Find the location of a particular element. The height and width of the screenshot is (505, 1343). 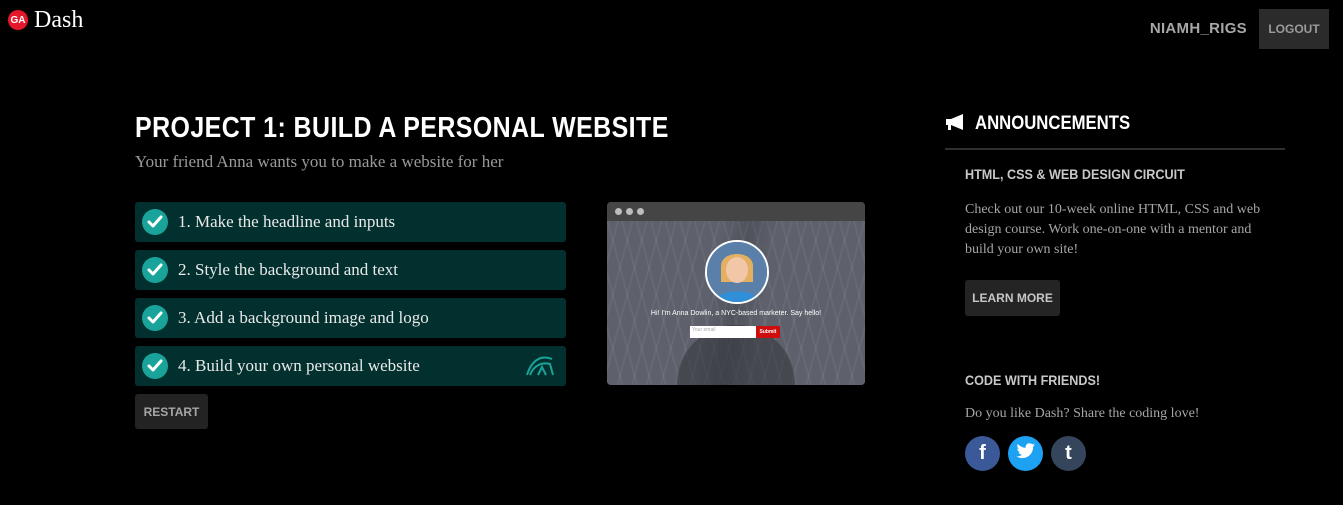

step-label: 2. Style the background and text is located at coordinates (288, 269).